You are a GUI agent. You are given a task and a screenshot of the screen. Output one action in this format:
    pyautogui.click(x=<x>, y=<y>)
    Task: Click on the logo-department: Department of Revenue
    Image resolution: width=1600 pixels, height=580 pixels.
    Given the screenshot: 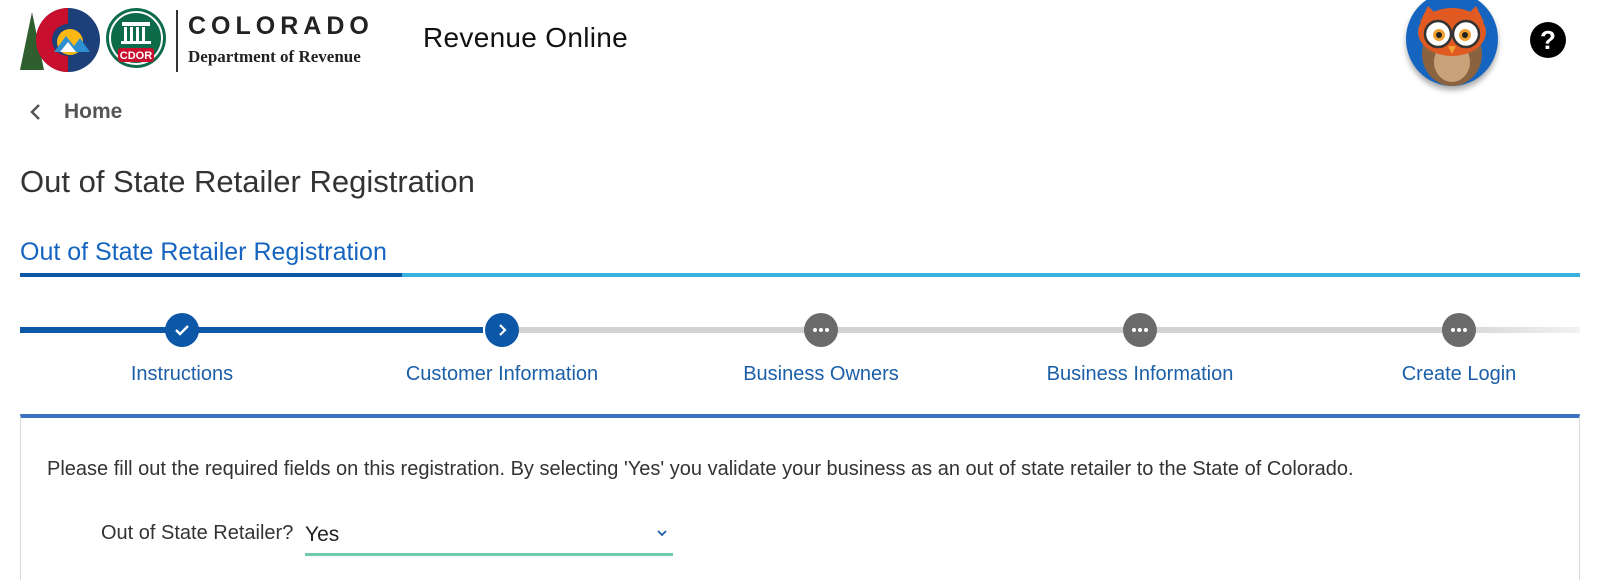 What is the action you would take?
    pyautogui.click(x=274, y=56)
    